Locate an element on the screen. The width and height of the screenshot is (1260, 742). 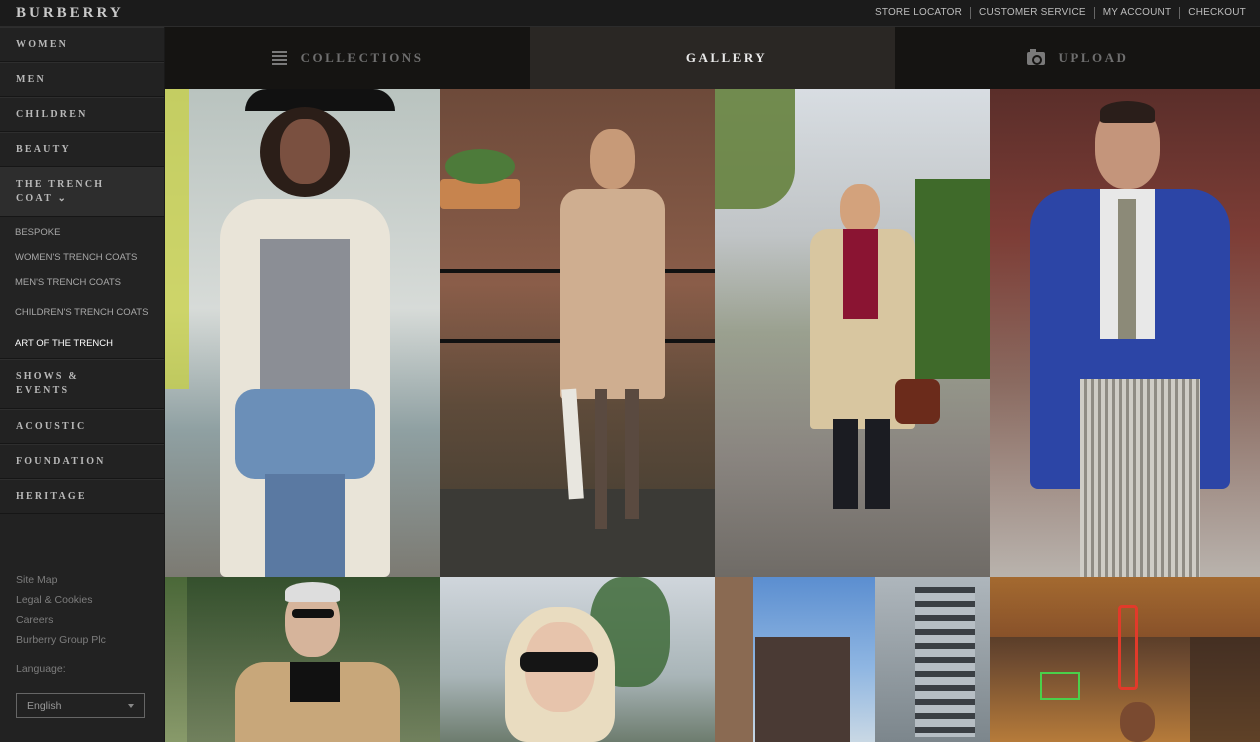
my-account-link: MY ACCOUNT is located at coordinates (1136, 13).